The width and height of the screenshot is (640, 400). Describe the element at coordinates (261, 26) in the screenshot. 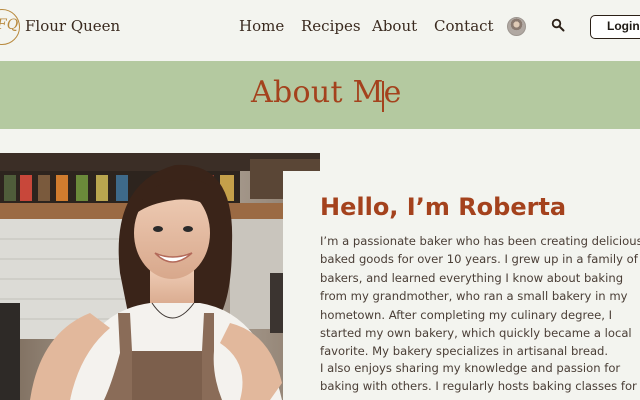

I see `nav-home-link: Home` at that location.